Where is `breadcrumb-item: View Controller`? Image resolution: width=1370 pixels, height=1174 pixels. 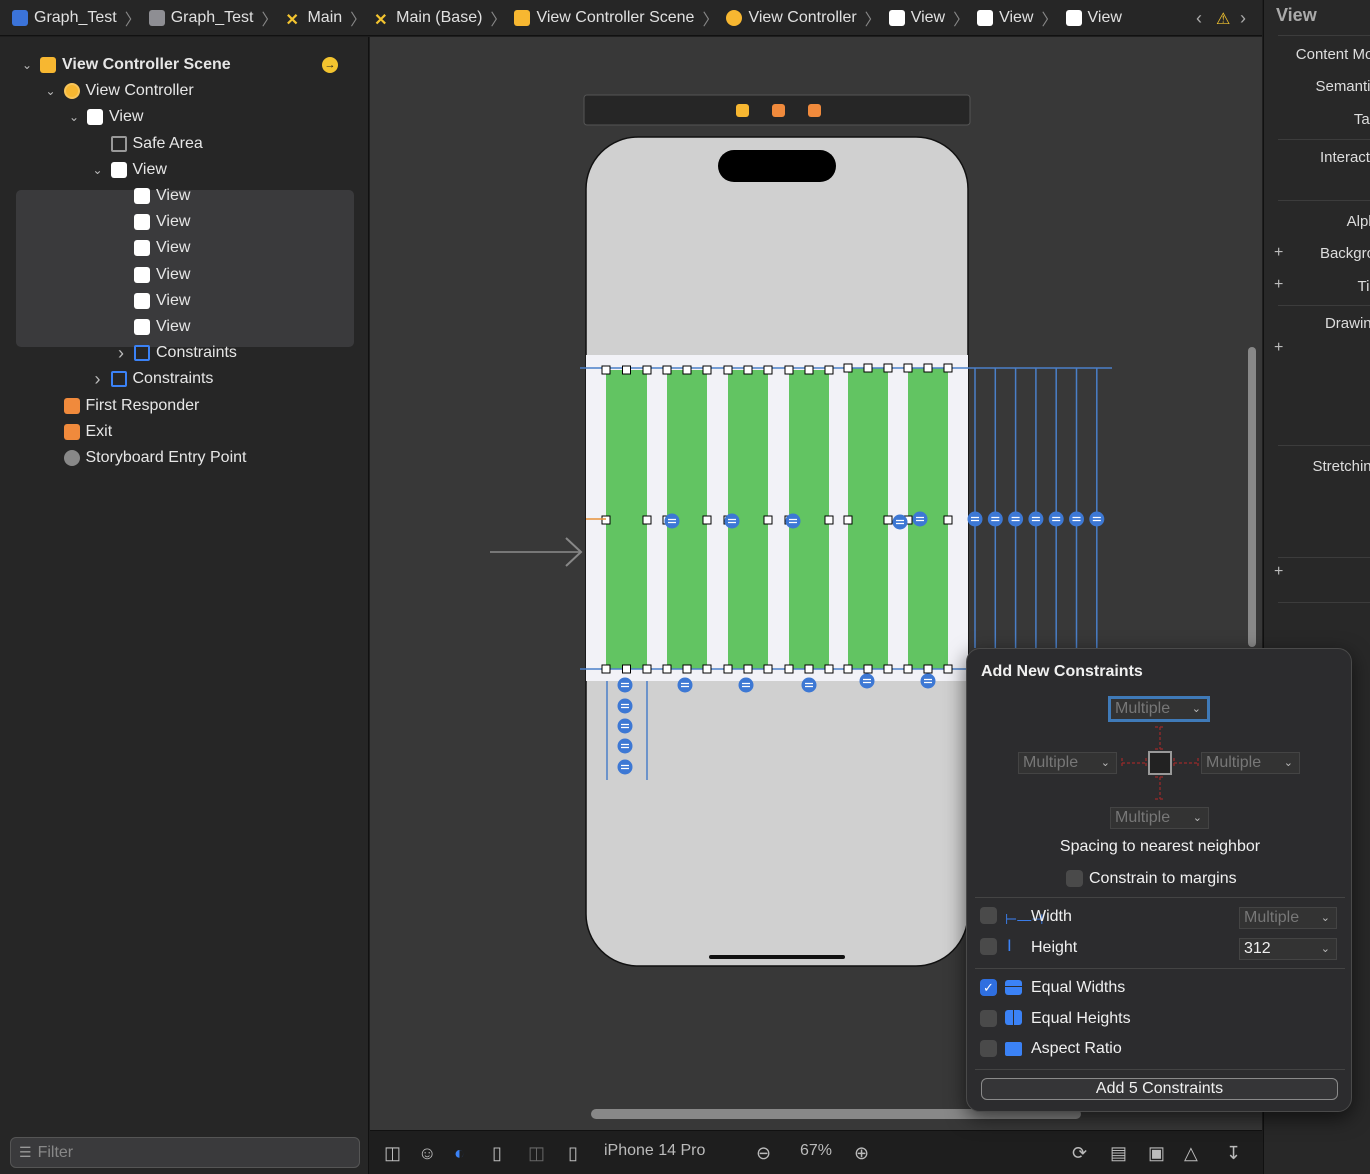
breadcrumb-item: View Controller is located at coordinates (791, 17).